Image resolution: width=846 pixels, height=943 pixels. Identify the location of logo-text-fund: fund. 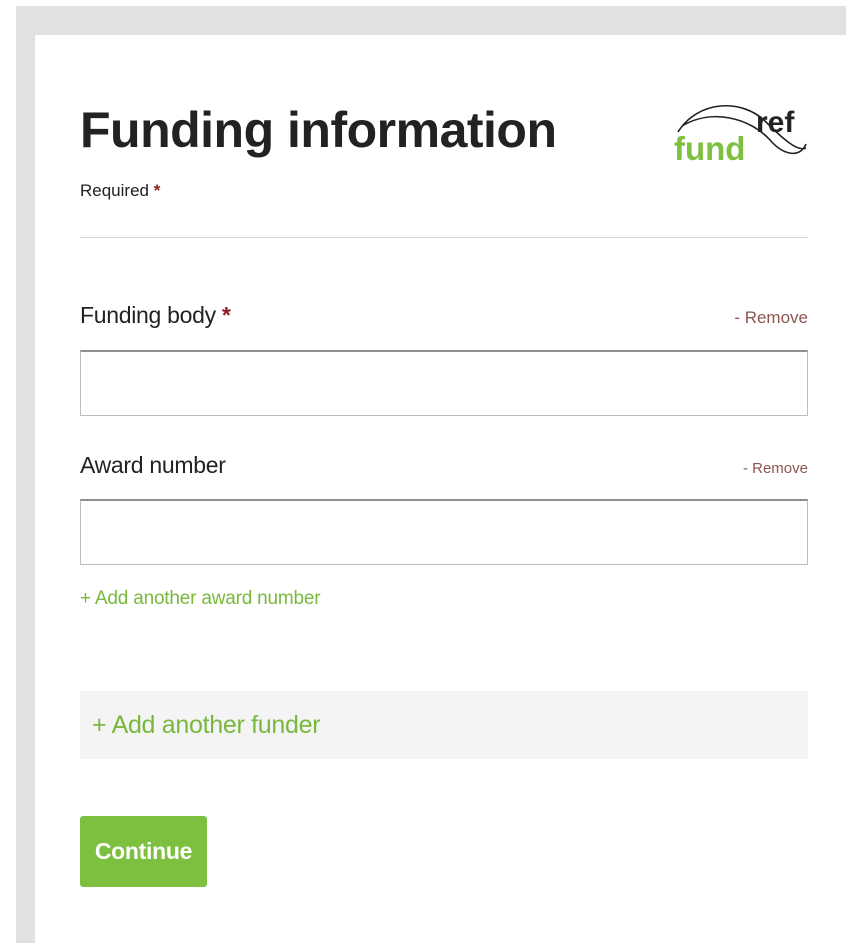
(709, 148).